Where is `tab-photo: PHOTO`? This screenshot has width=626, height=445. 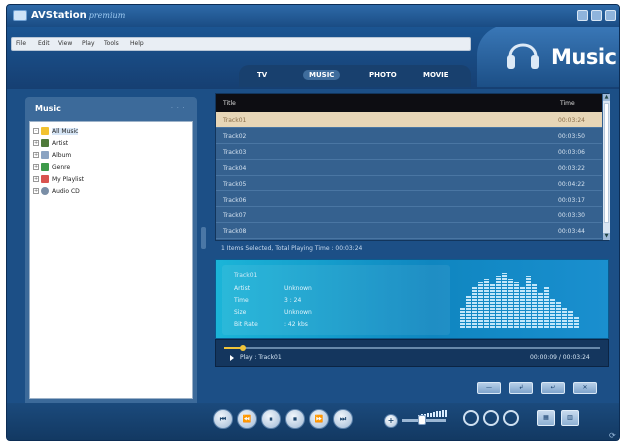
tab-photo: PHOTO is located at coordinates (383, 75).